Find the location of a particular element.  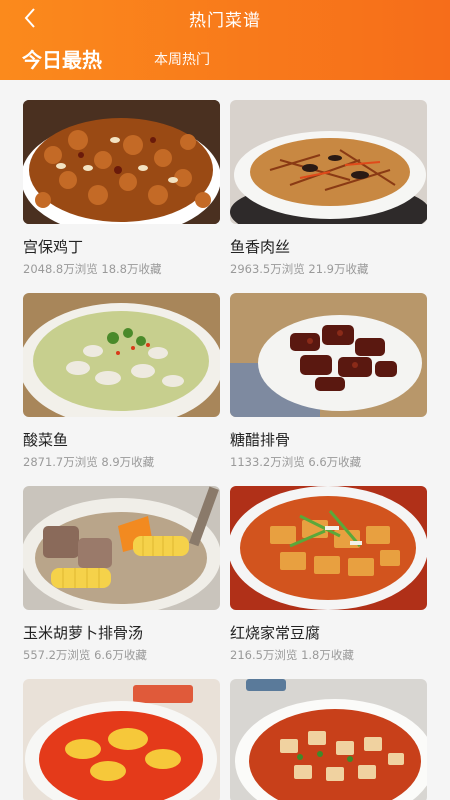

recipe-card: 玉米胡萝卜排骨汤 557.2万浏览 6.6万收藏 is located at coordinates (121, 574).